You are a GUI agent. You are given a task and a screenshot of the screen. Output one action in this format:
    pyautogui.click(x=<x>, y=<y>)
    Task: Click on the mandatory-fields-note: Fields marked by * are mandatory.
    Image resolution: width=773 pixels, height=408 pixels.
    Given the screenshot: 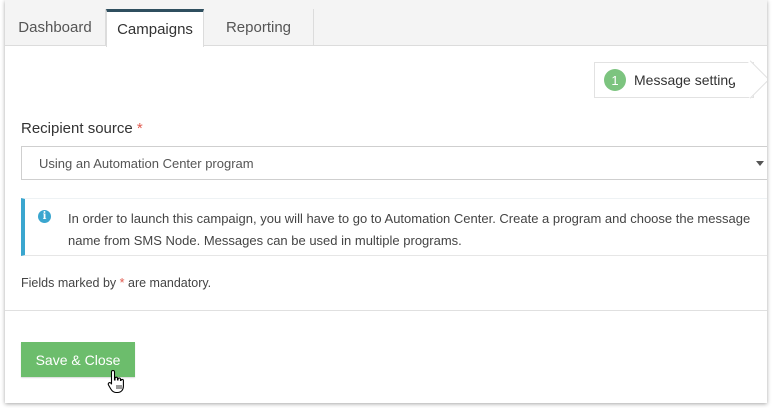 What is the action you would take?
    pyautogui.click(x=116, y=283)
    